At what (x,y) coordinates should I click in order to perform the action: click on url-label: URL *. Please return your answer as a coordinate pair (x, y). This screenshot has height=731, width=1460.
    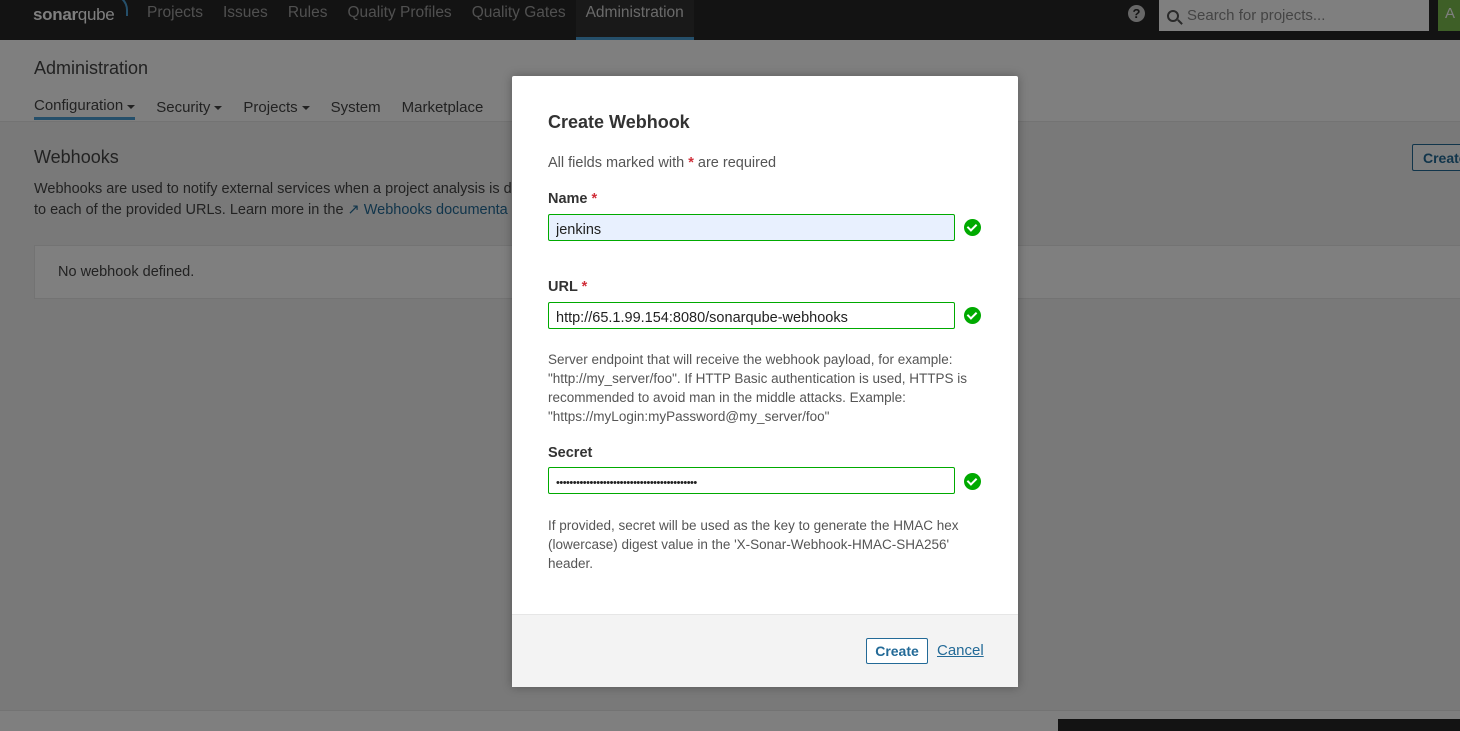
    Looking at the image, I should click on (567, 287).